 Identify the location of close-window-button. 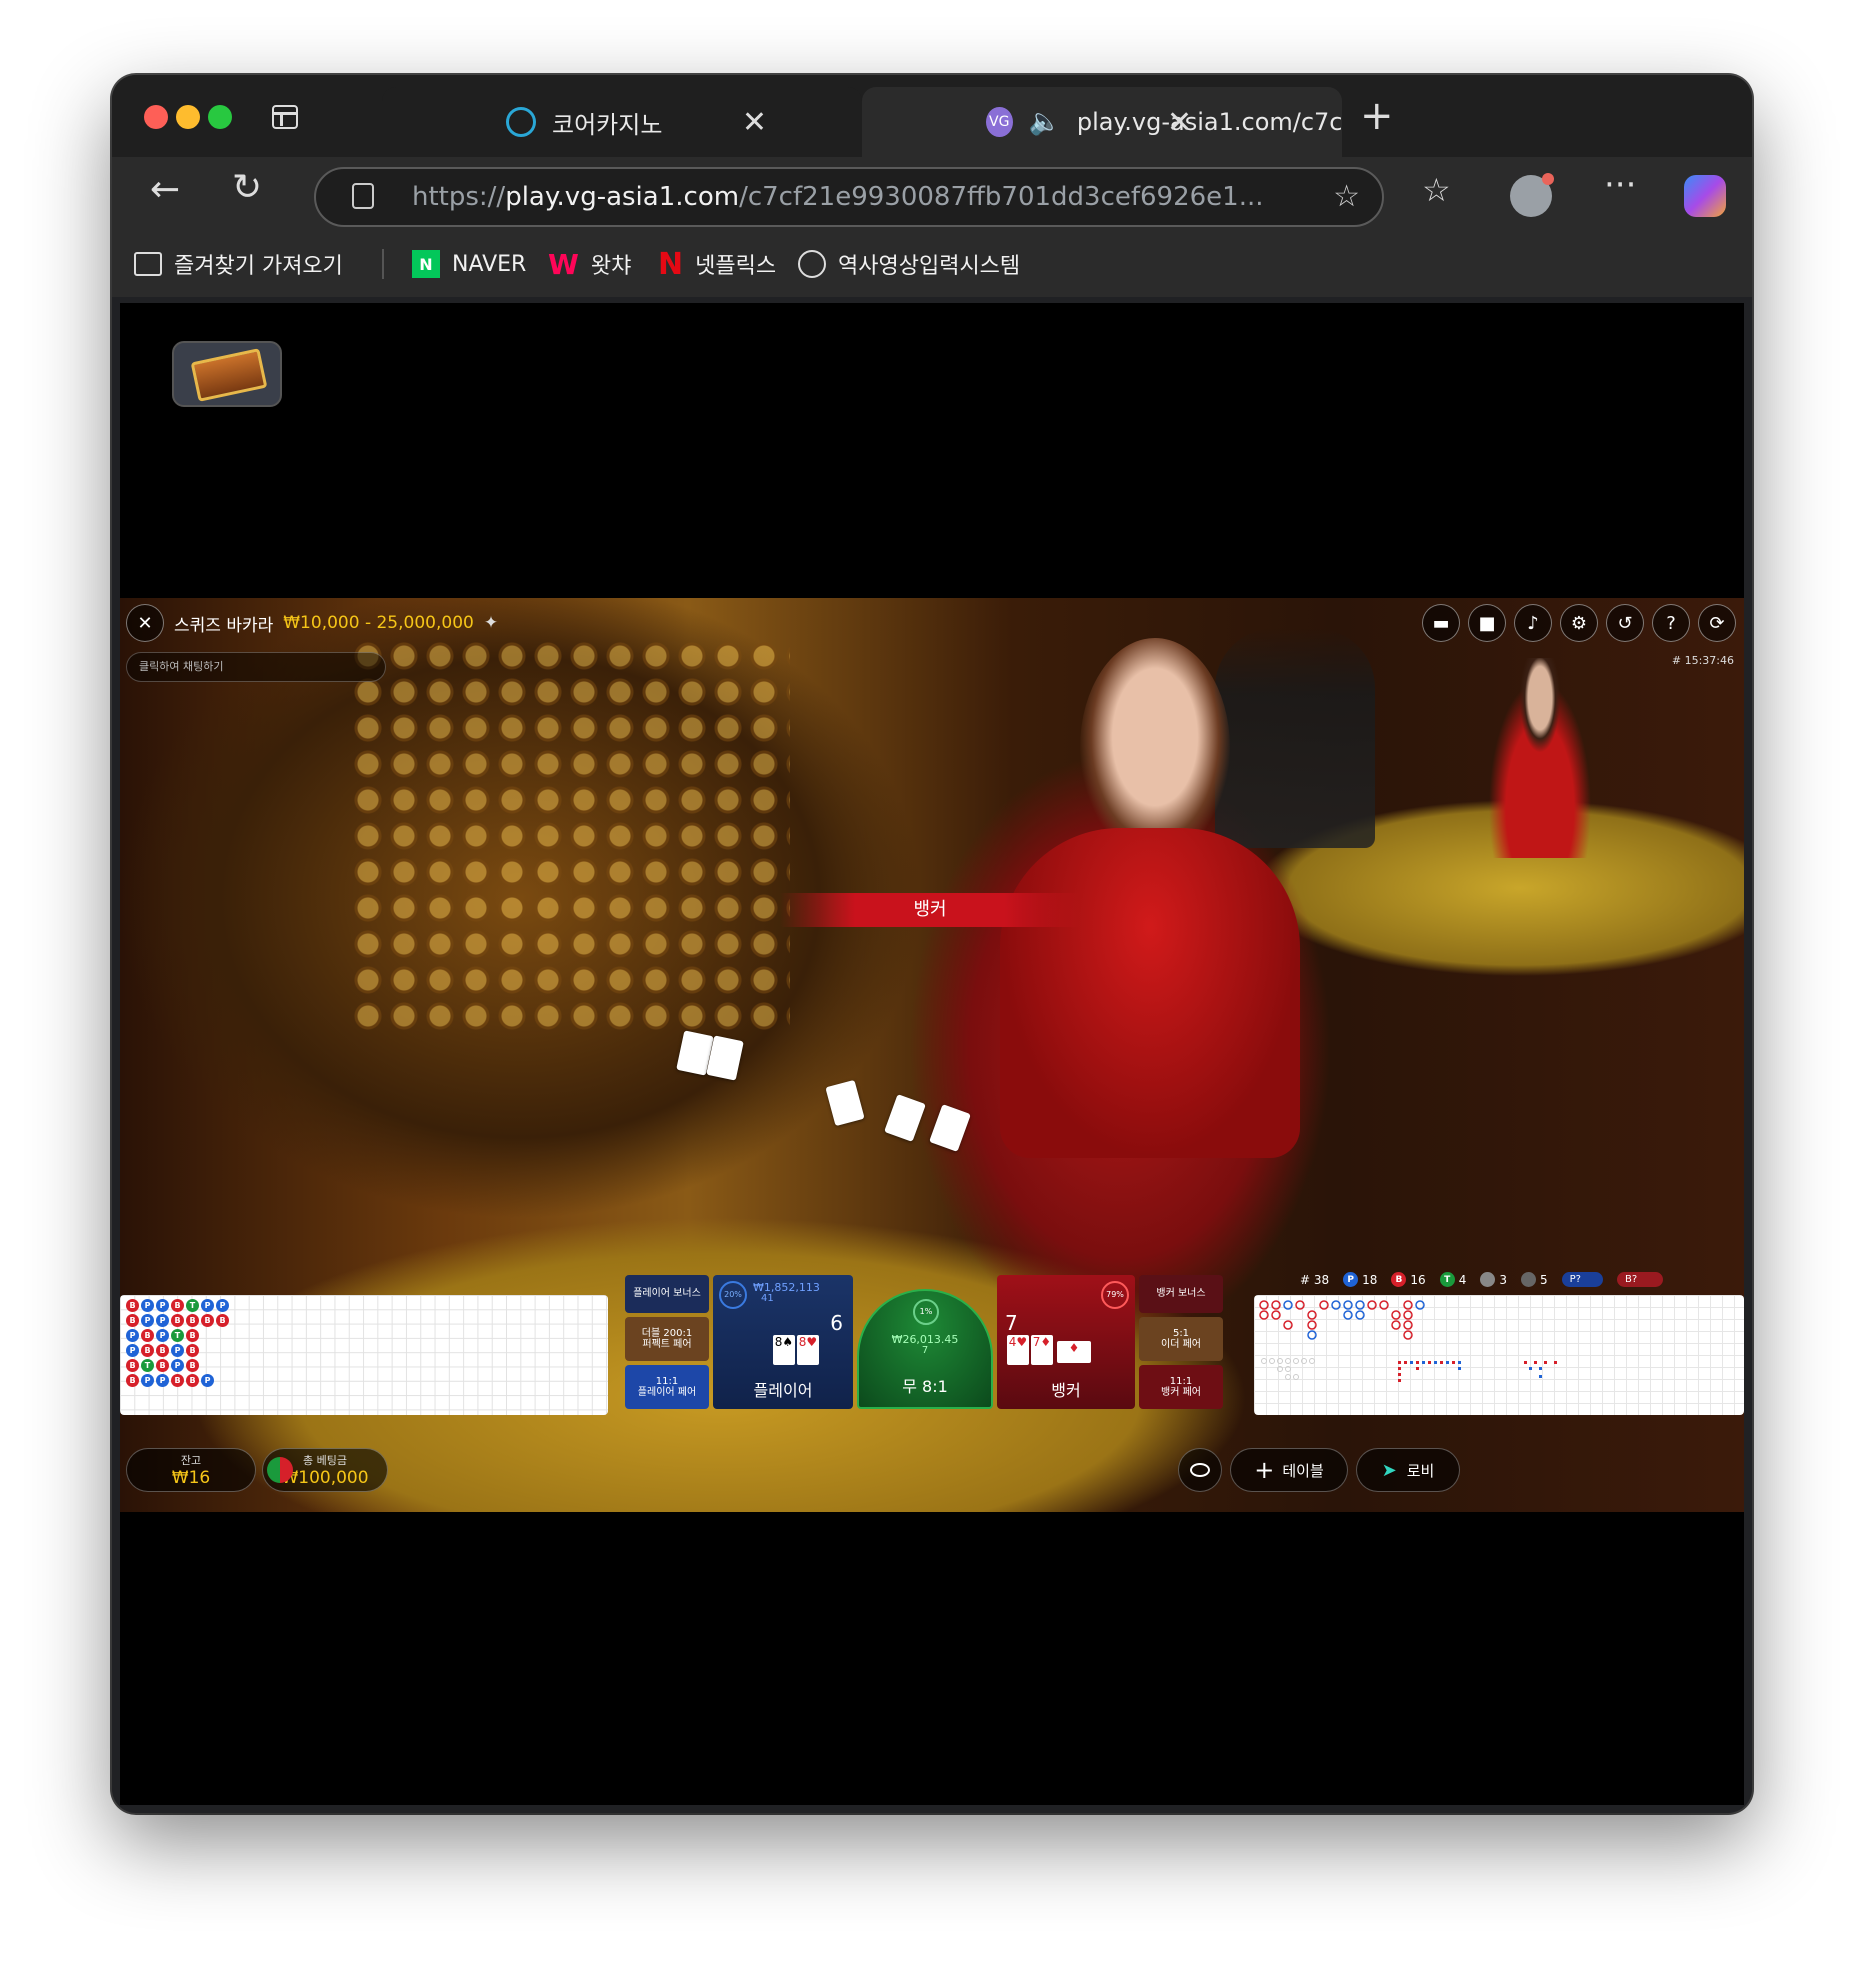
(156, 117).